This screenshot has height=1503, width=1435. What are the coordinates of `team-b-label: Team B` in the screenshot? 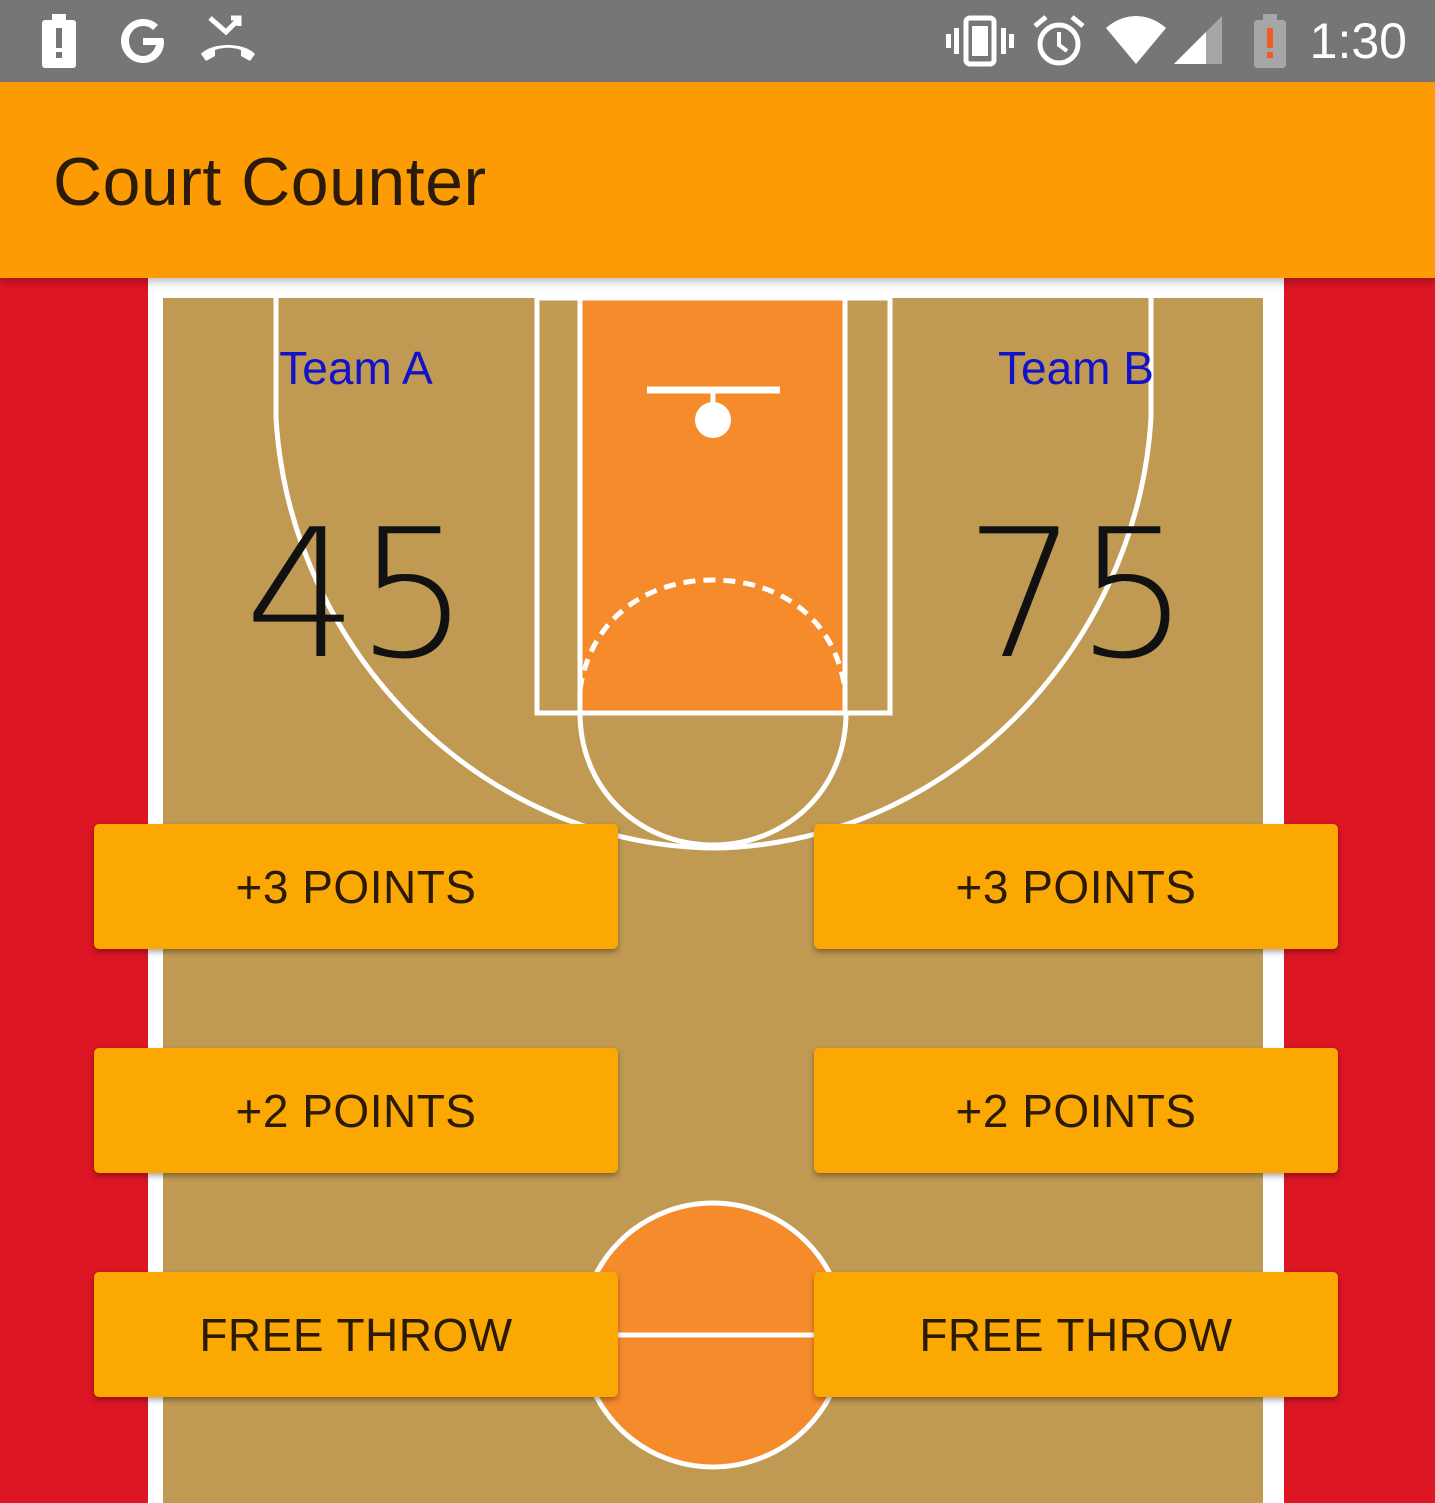 It's located at (1076, 368).